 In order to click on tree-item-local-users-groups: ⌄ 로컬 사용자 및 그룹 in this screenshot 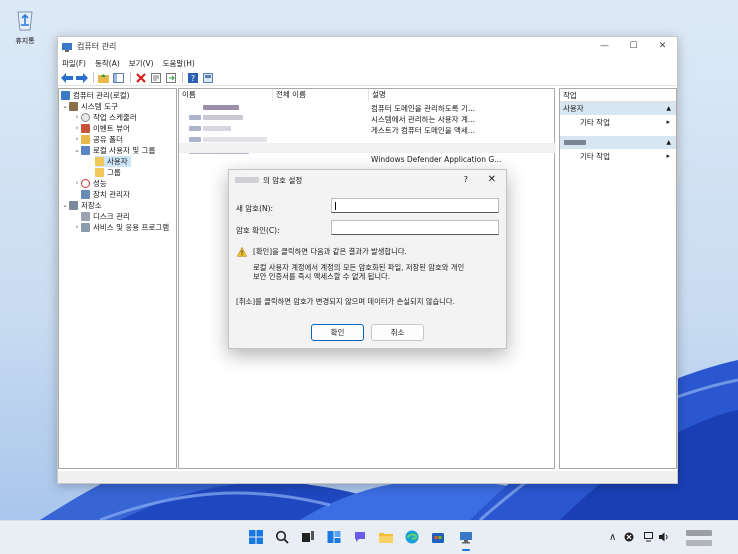, I will do `click(114, 150)`.